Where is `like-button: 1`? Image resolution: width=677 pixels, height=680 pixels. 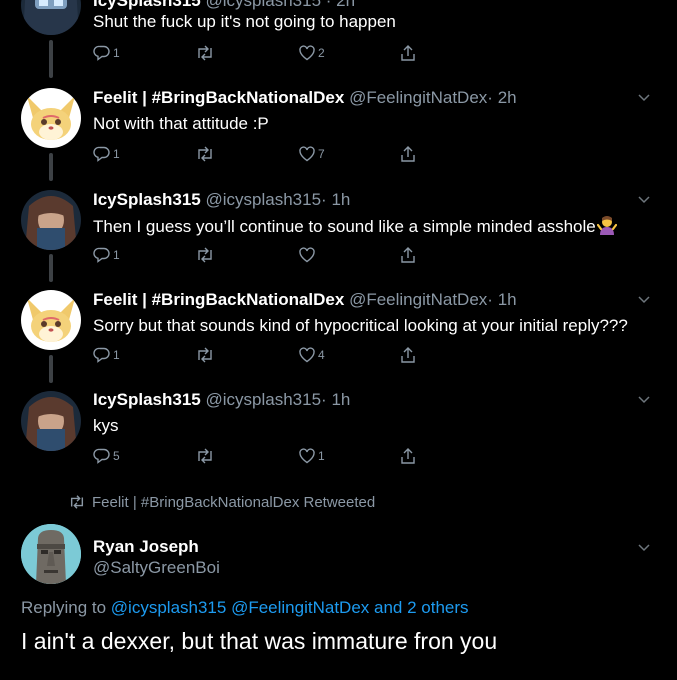 like-button: 1 is located at coordinates (311, 456).